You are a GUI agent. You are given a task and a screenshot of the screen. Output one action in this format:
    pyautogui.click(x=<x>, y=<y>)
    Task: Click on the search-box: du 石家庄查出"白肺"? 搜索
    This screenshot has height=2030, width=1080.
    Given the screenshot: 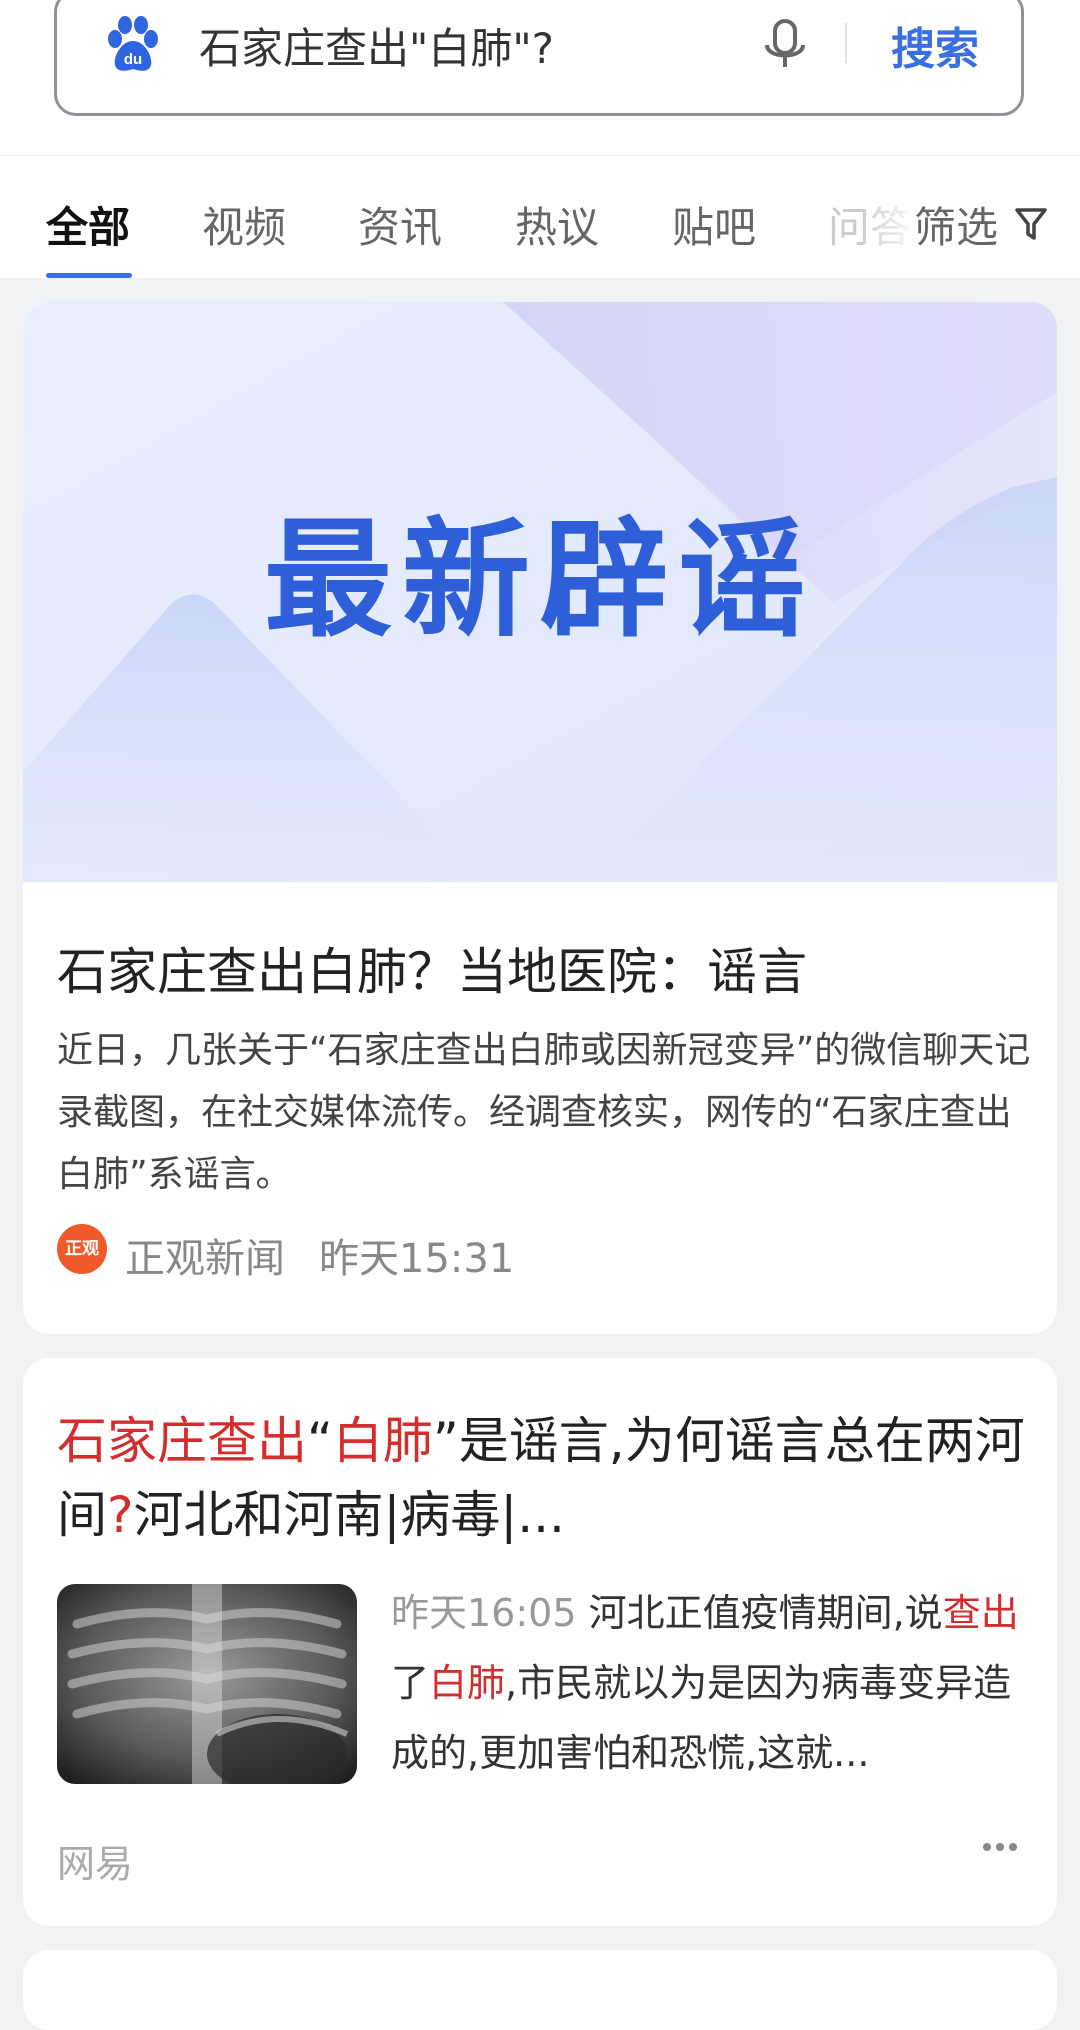 What is the action you would take?
    pyautogui.click(x=539, y=58)
    